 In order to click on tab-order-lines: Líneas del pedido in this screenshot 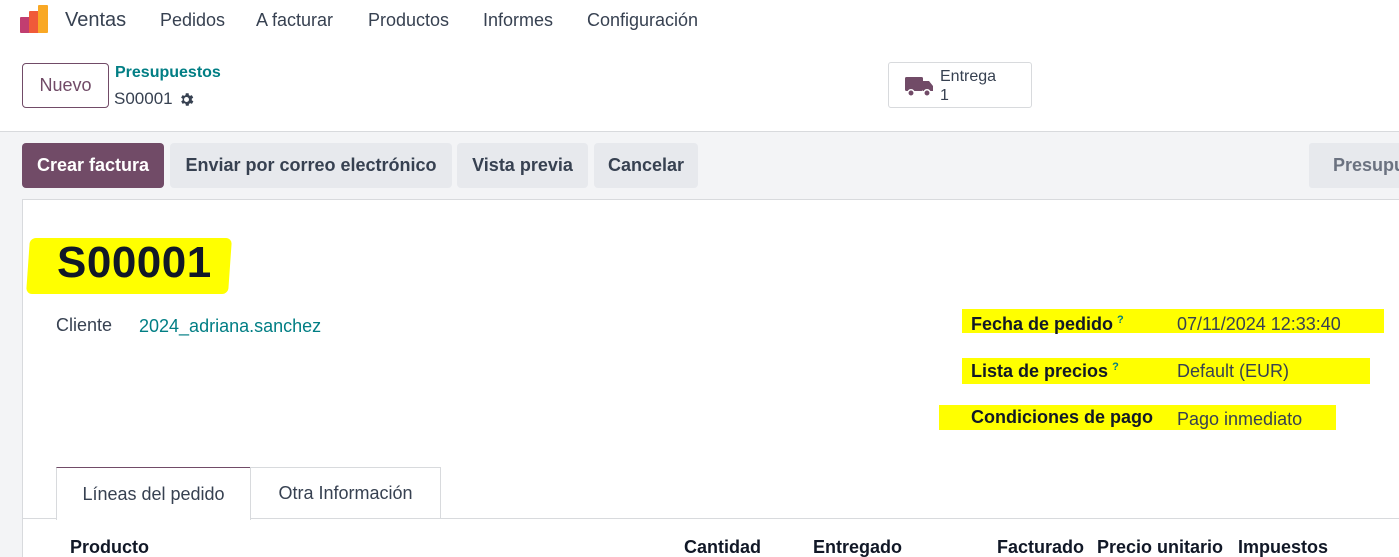, I will do `click(153, 493)`.